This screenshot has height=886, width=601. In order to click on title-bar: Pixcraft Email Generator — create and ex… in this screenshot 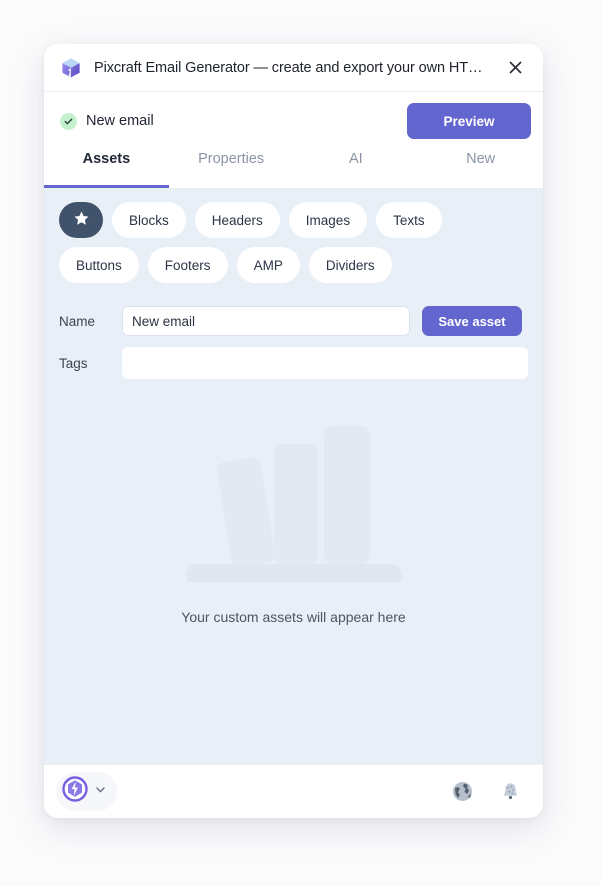, I will do `click(293, 68)`.